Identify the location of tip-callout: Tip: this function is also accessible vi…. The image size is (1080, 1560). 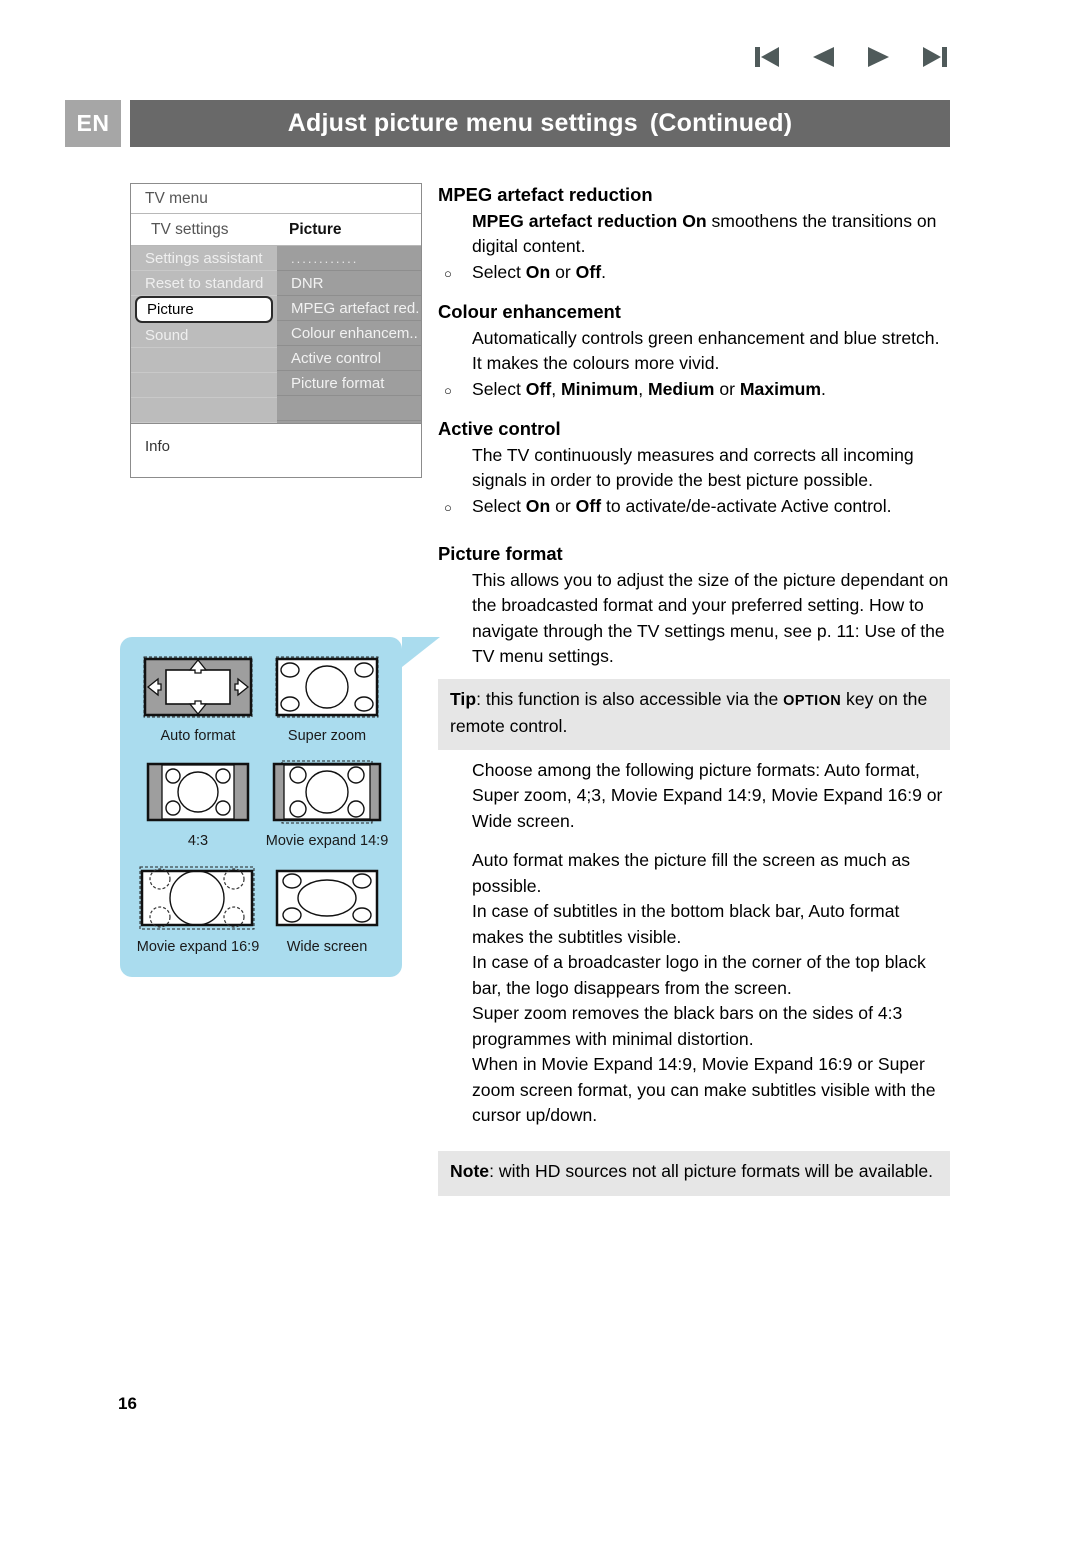
(694, 714).